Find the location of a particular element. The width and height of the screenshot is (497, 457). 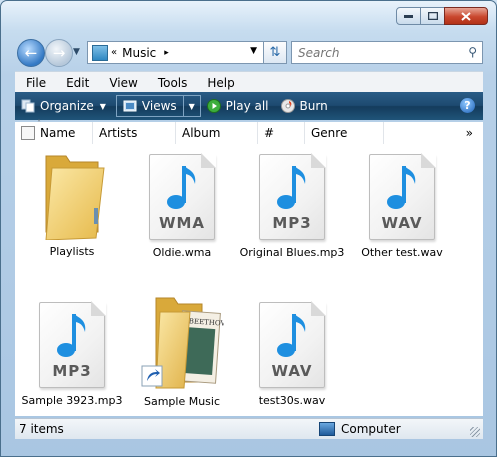

back-button: ← is located at coordinates (31, 53).